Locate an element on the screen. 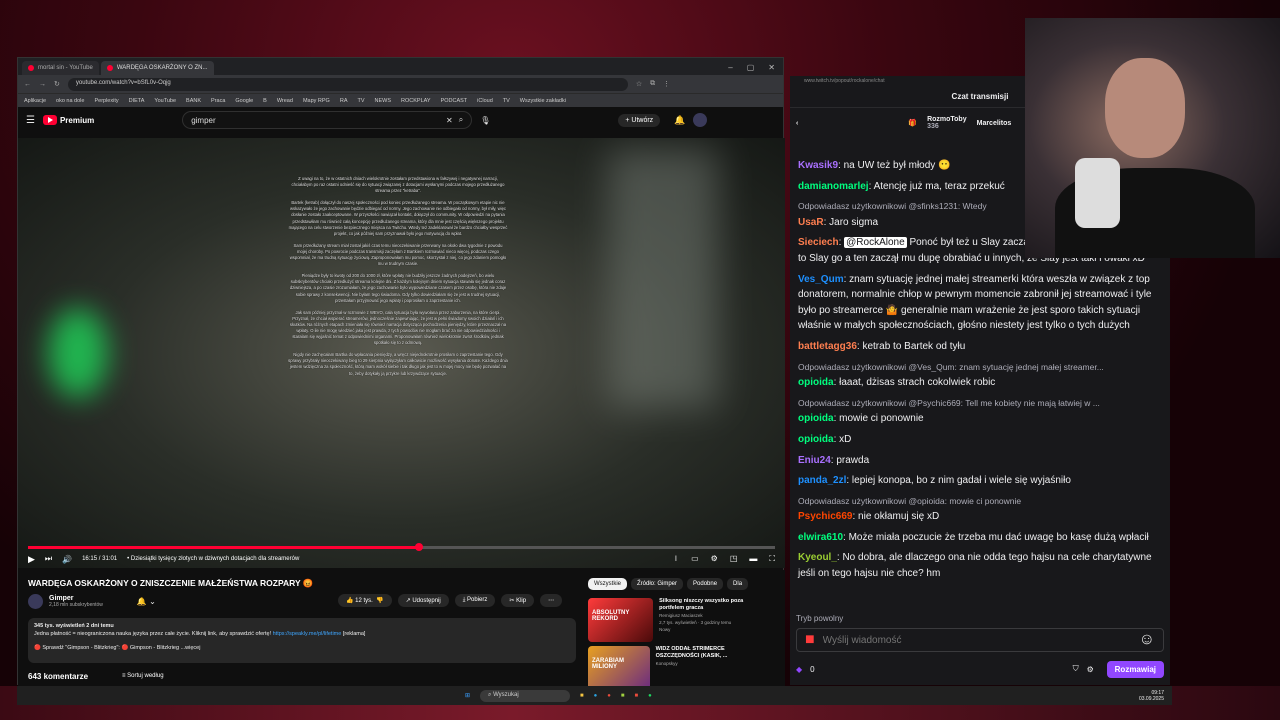 The height and width of the screenshot is (720, 1280). gifter-name: RozmoToby is located at coordinates (947, 119).